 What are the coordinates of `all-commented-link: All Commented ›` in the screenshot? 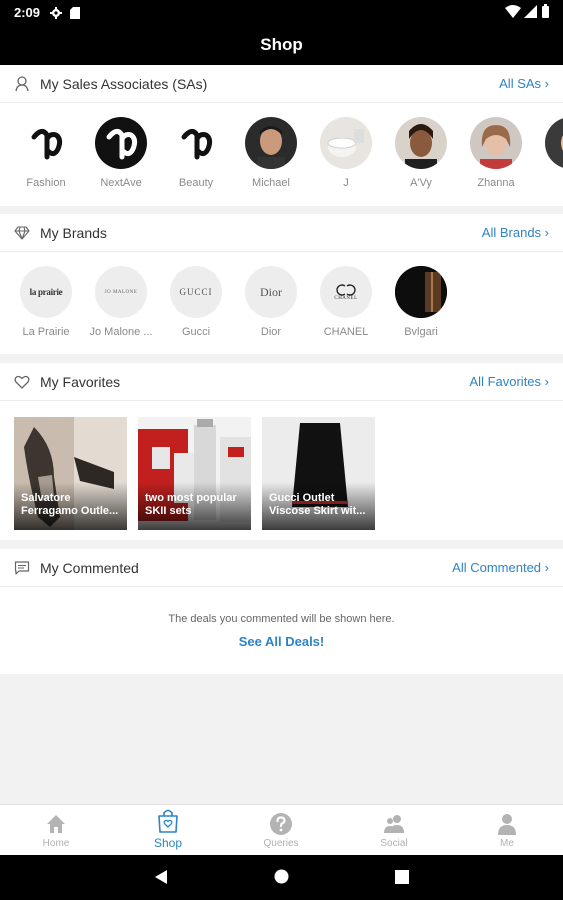 It's located at (500, 567).